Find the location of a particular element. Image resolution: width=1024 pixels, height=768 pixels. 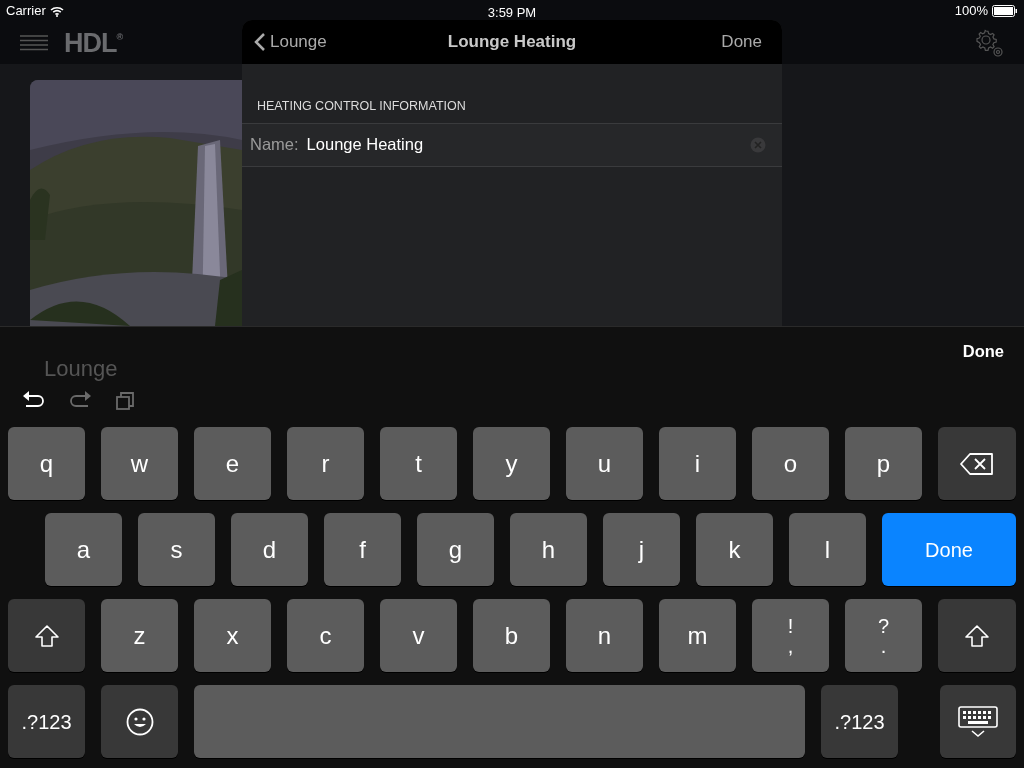

key: q is located at coordinates (46, 463).